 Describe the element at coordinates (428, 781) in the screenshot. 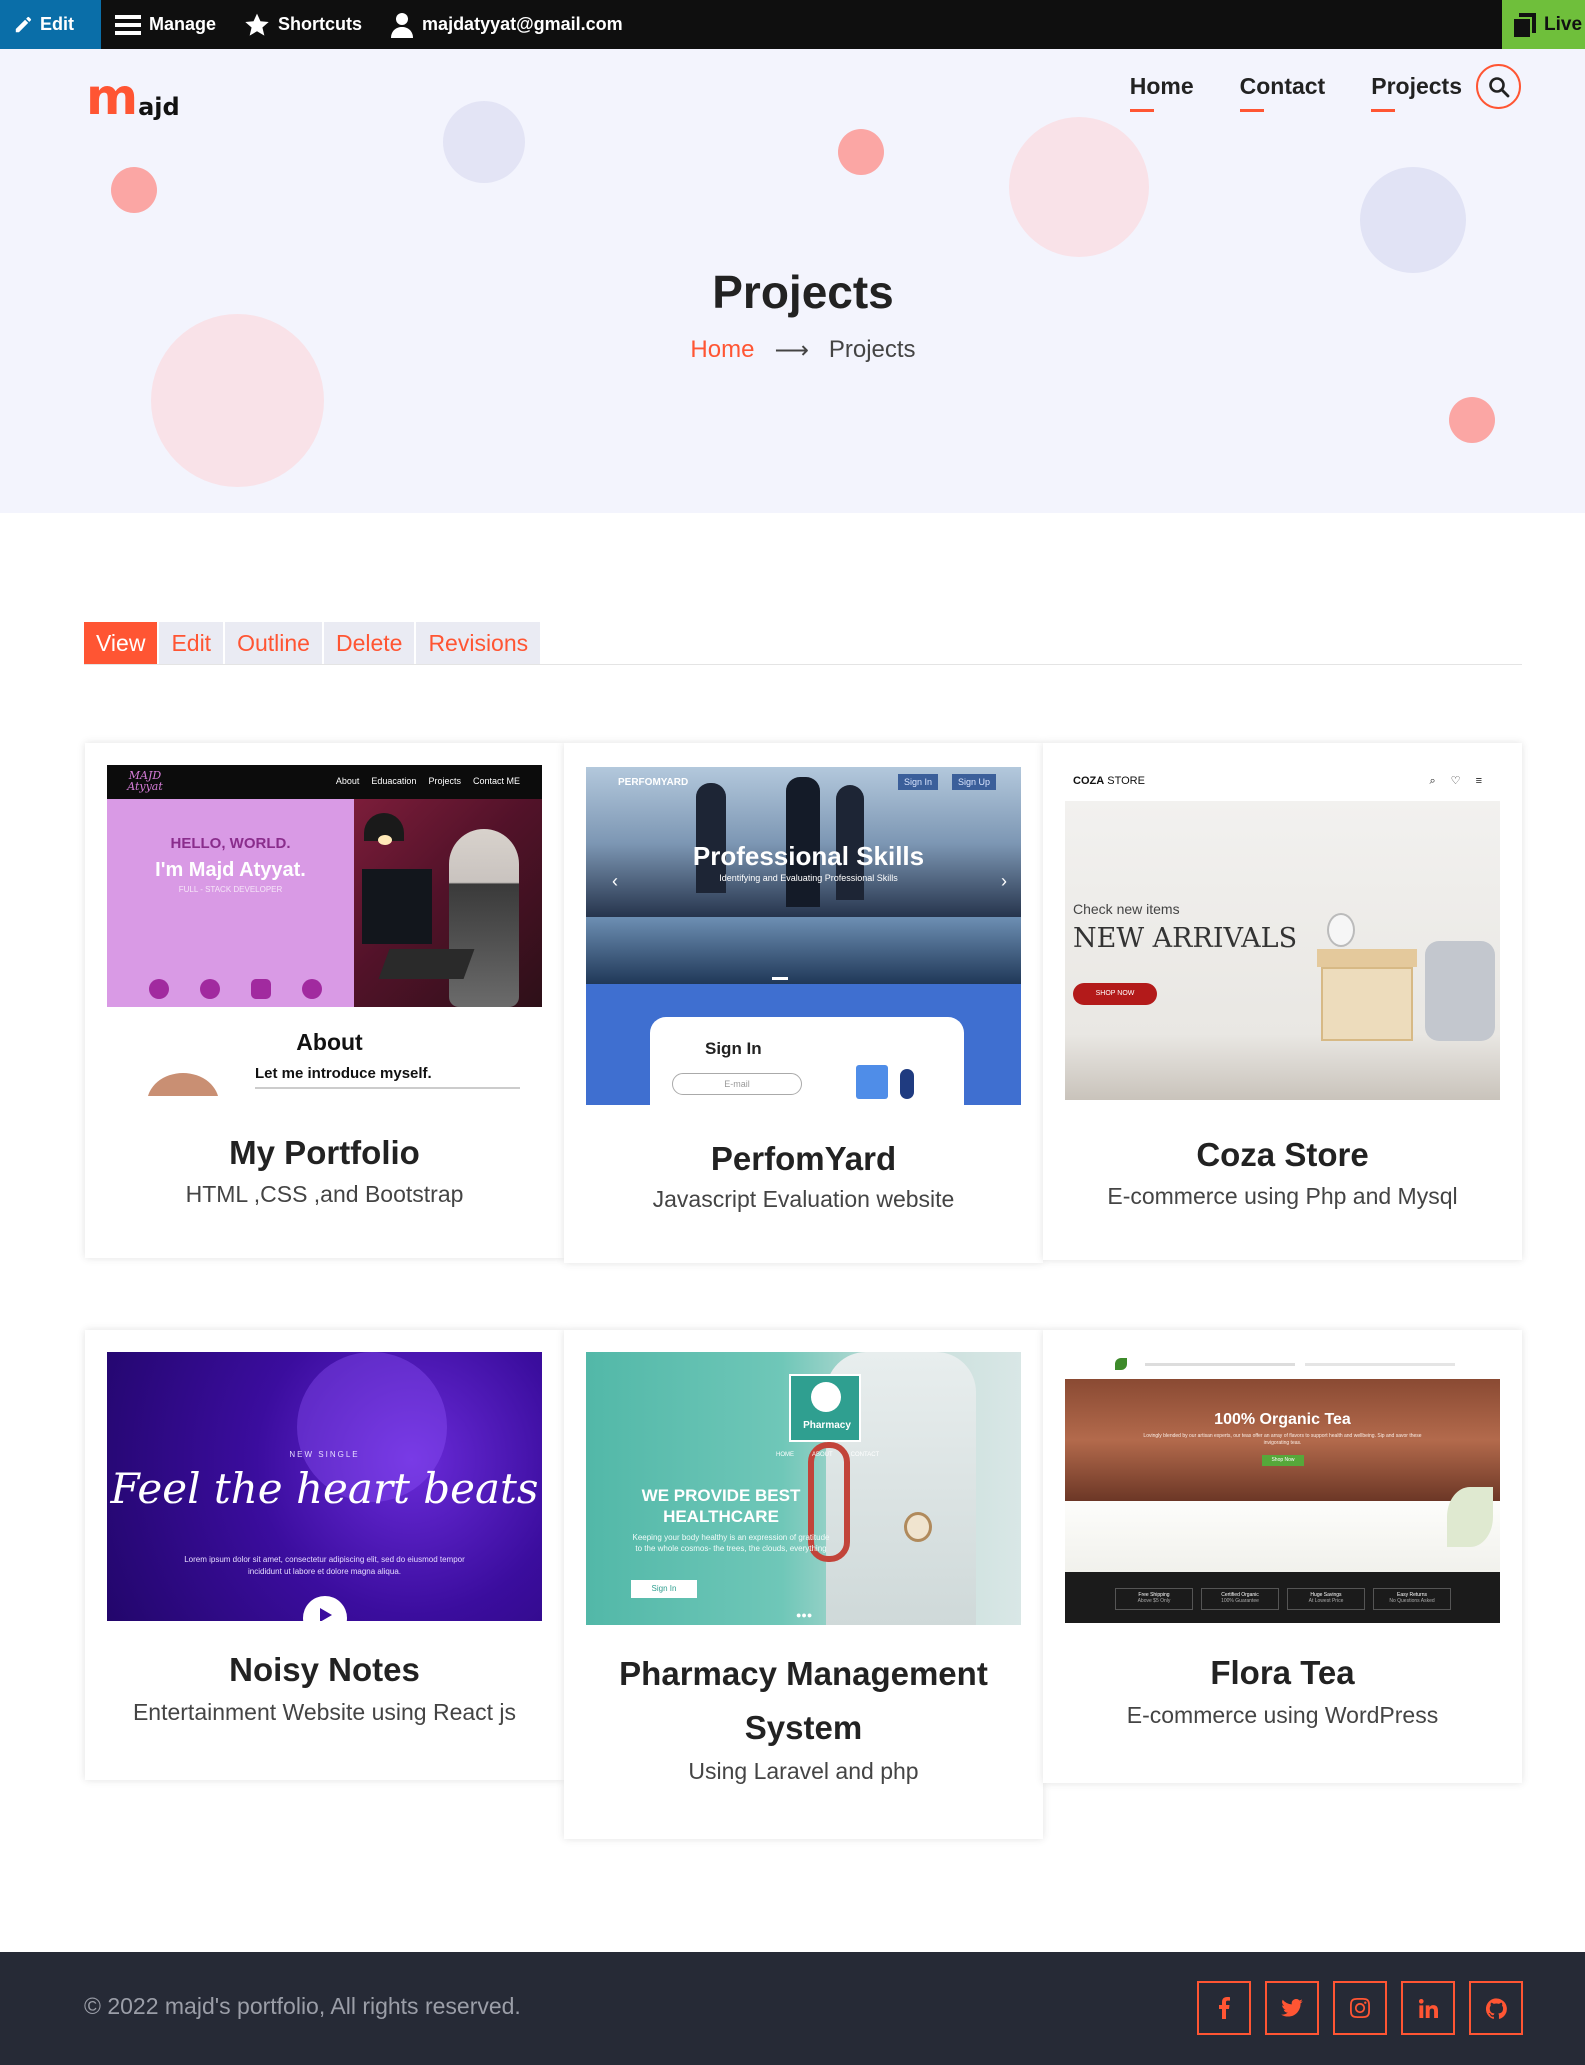

I see `thumb-nav-links: About Eduacation Projects Contact ME` at that location.